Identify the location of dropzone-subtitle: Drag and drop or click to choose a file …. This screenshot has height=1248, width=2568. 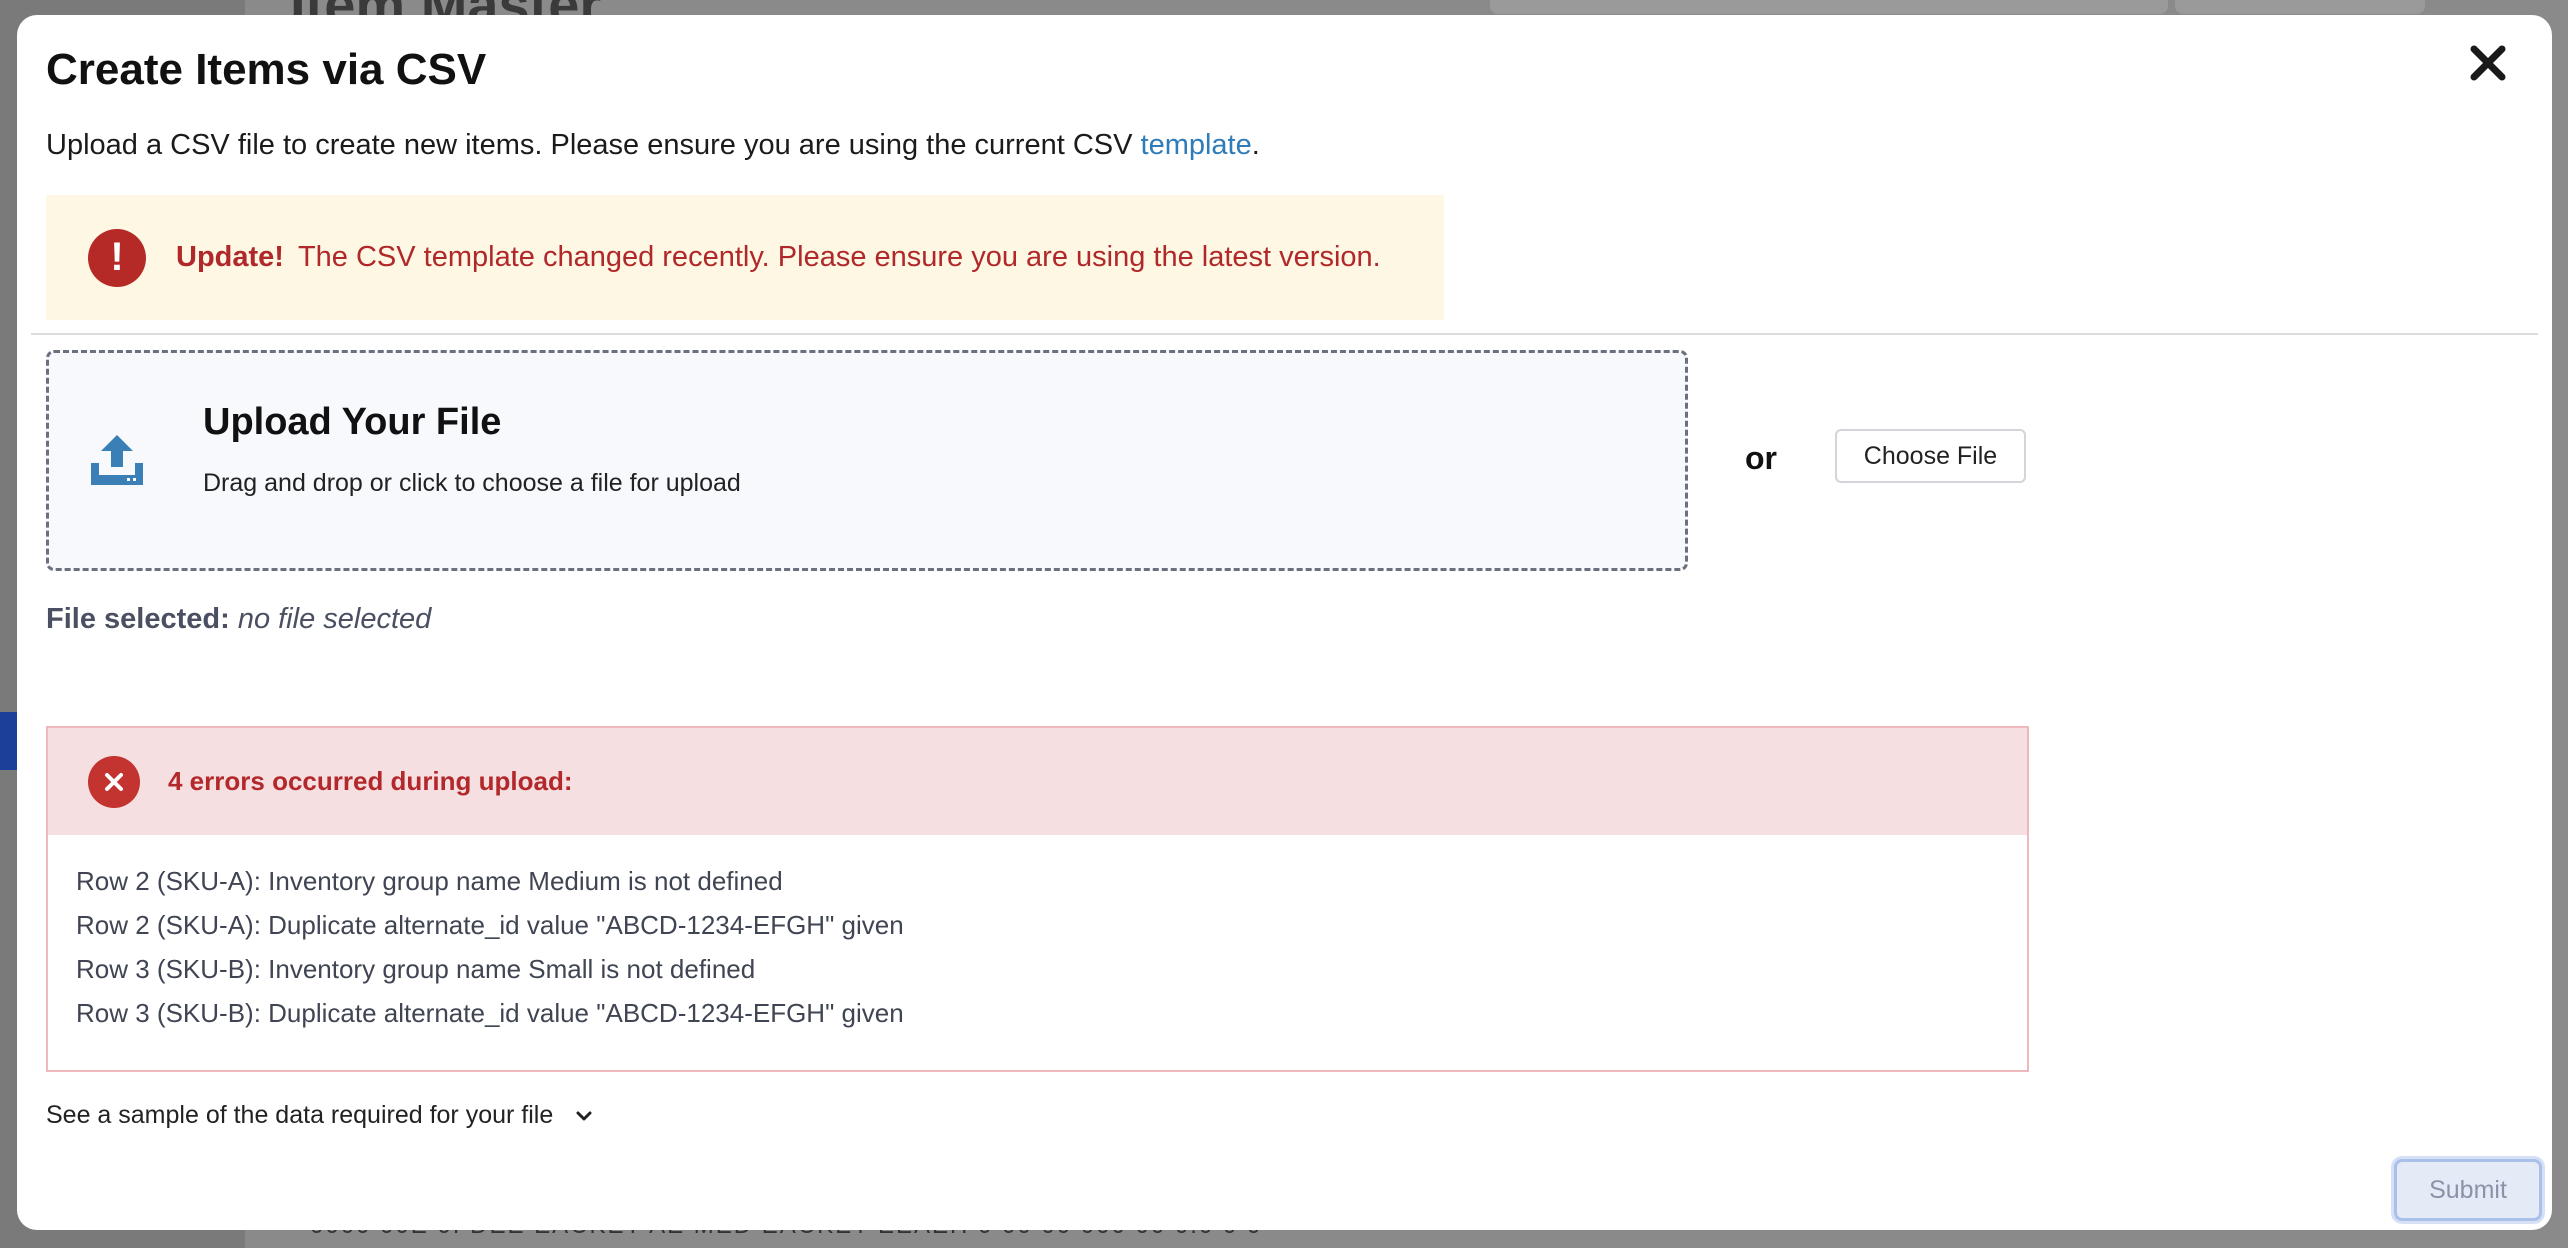
(472, 483).